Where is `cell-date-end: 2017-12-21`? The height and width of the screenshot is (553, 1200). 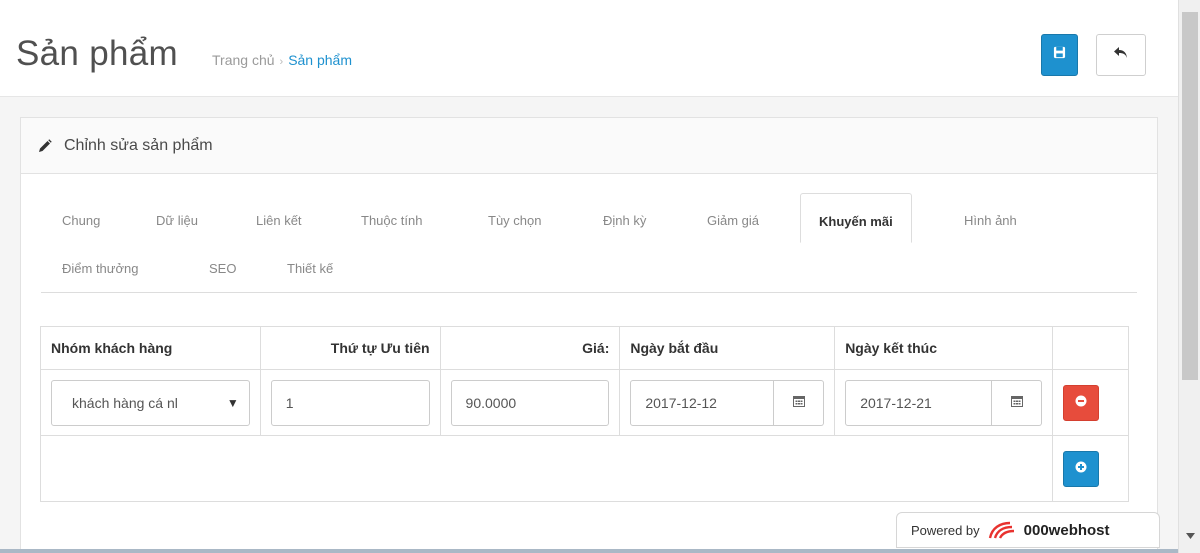
cell-date-end: 2017-12-21 is located at coordinates (943, 402).